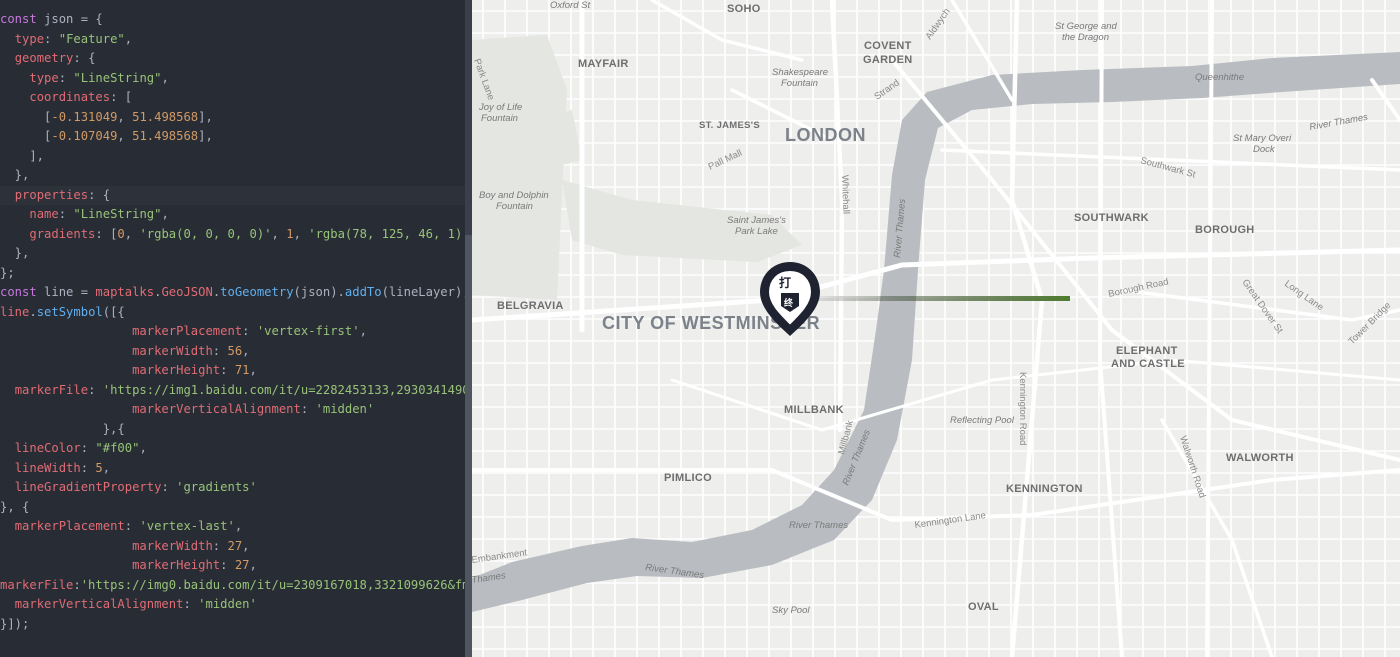 This screenshot has width=1400, height=657. I want to click on code-line: markerWidth: 56,, so click(232, 352).